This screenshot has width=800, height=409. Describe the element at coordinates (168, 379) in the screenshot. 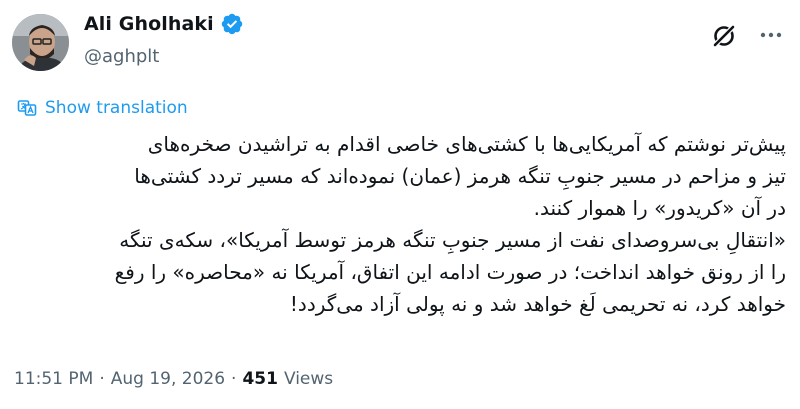

I see `post-date: Aug 19, 2026` at that location.